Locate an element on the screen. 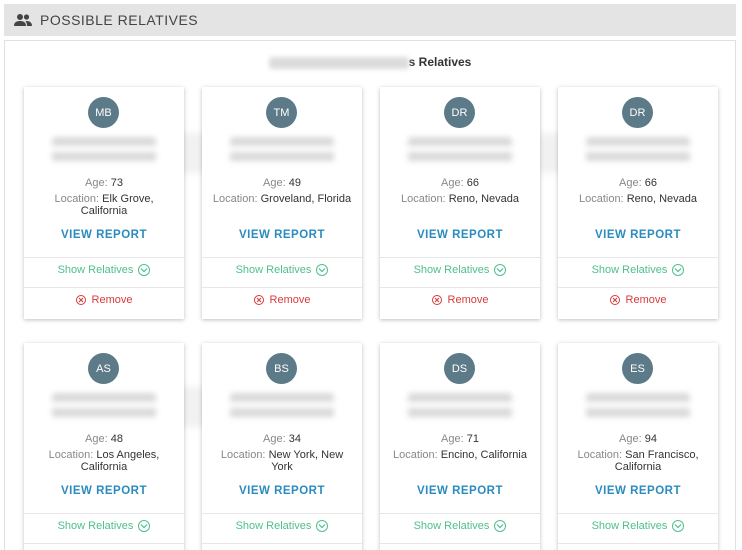 Image resolution: width=742 pixels, height=550 pixels. relatives-heading: s Relatives is located at coordinates (370, 62).